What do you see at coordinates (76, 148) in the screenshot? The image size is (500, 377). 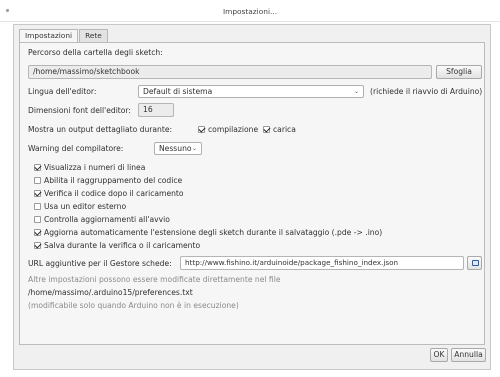 I see `warnings-label: Warning del compilatore:` at bounding box center [76, 148].